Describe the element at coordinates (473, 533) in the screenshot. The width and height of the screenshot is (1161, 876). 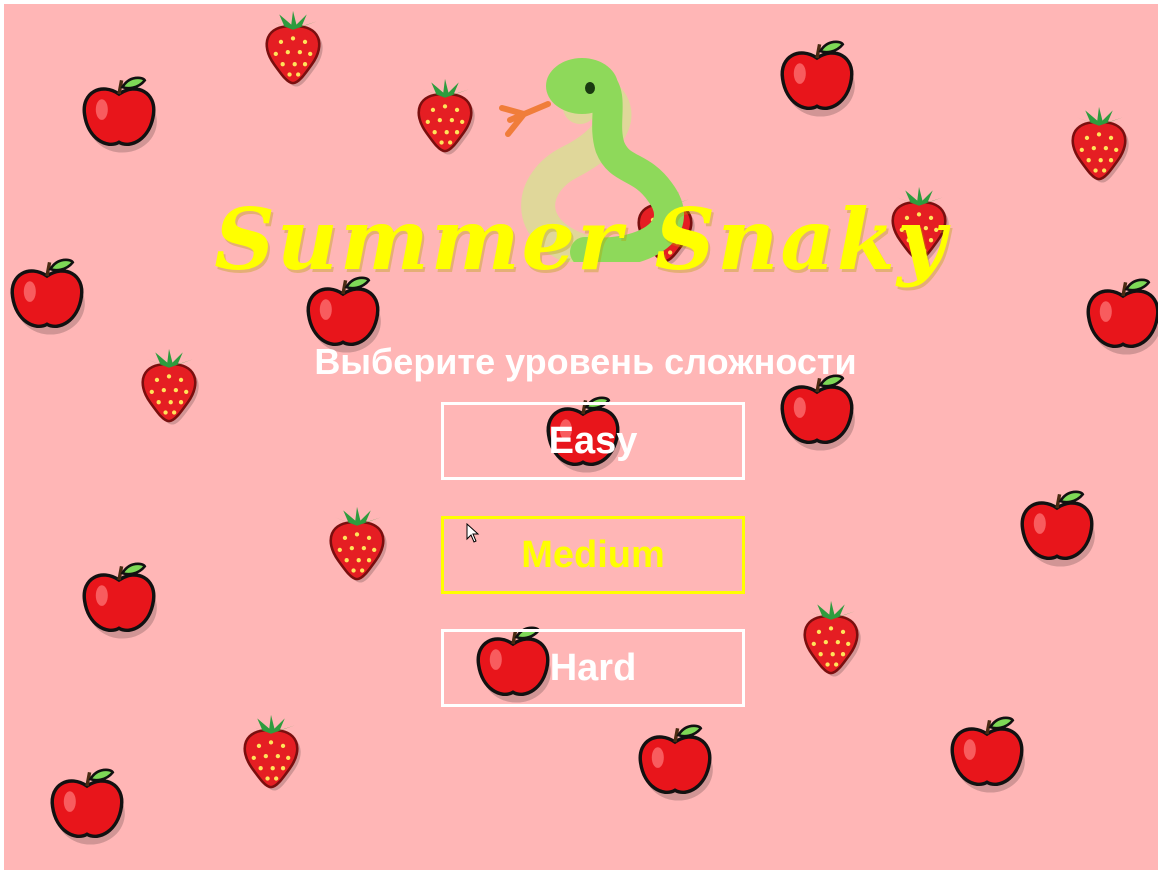
I see `cursor-arrow-icon` at that location.